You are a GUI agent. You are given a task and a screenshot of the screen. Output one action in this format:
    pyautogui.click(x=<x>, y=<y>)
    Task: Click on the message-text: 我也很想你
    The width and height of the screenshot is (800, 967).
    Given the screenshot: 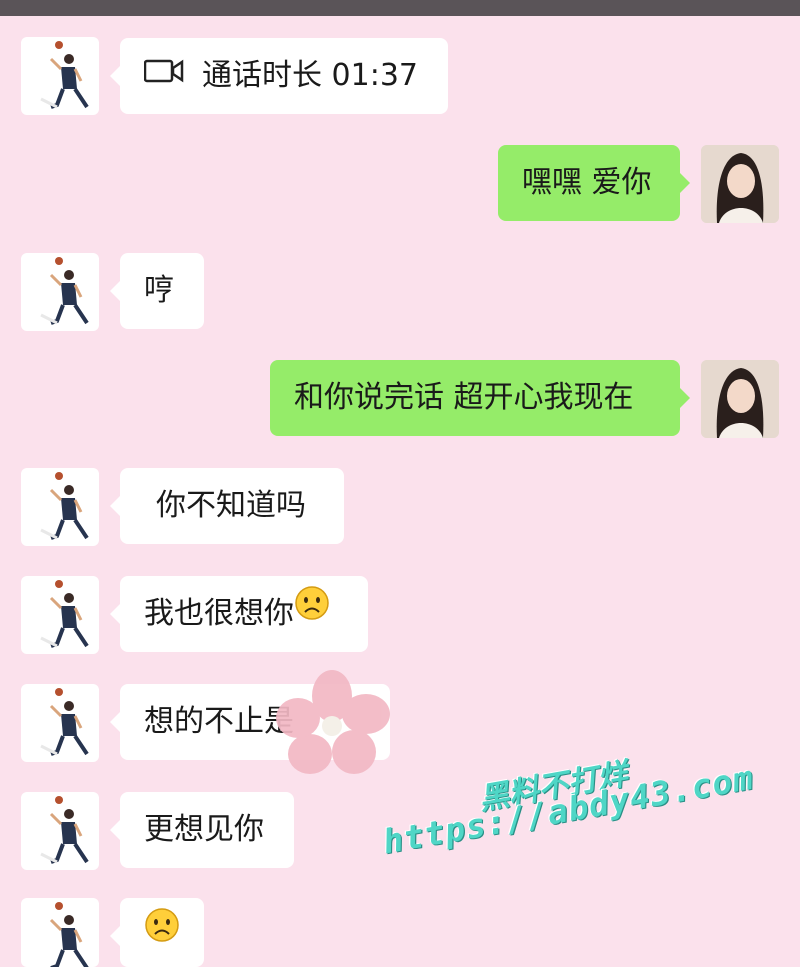 What is the action you would take?
    pyautogui.click(x=219, y=613)
    